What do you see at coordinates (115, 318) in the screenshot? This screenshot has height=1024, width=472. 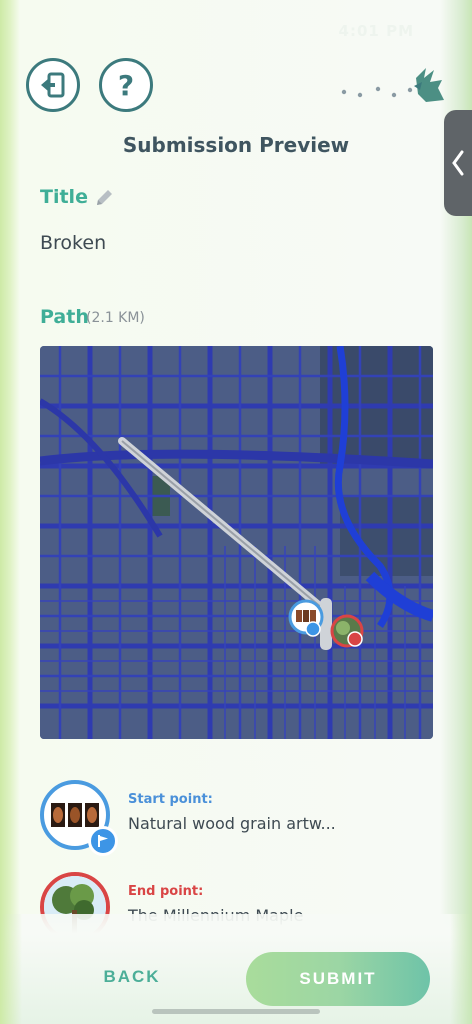 I see `path-distance: (2.1 KM)` at bounding box center [115, 318].